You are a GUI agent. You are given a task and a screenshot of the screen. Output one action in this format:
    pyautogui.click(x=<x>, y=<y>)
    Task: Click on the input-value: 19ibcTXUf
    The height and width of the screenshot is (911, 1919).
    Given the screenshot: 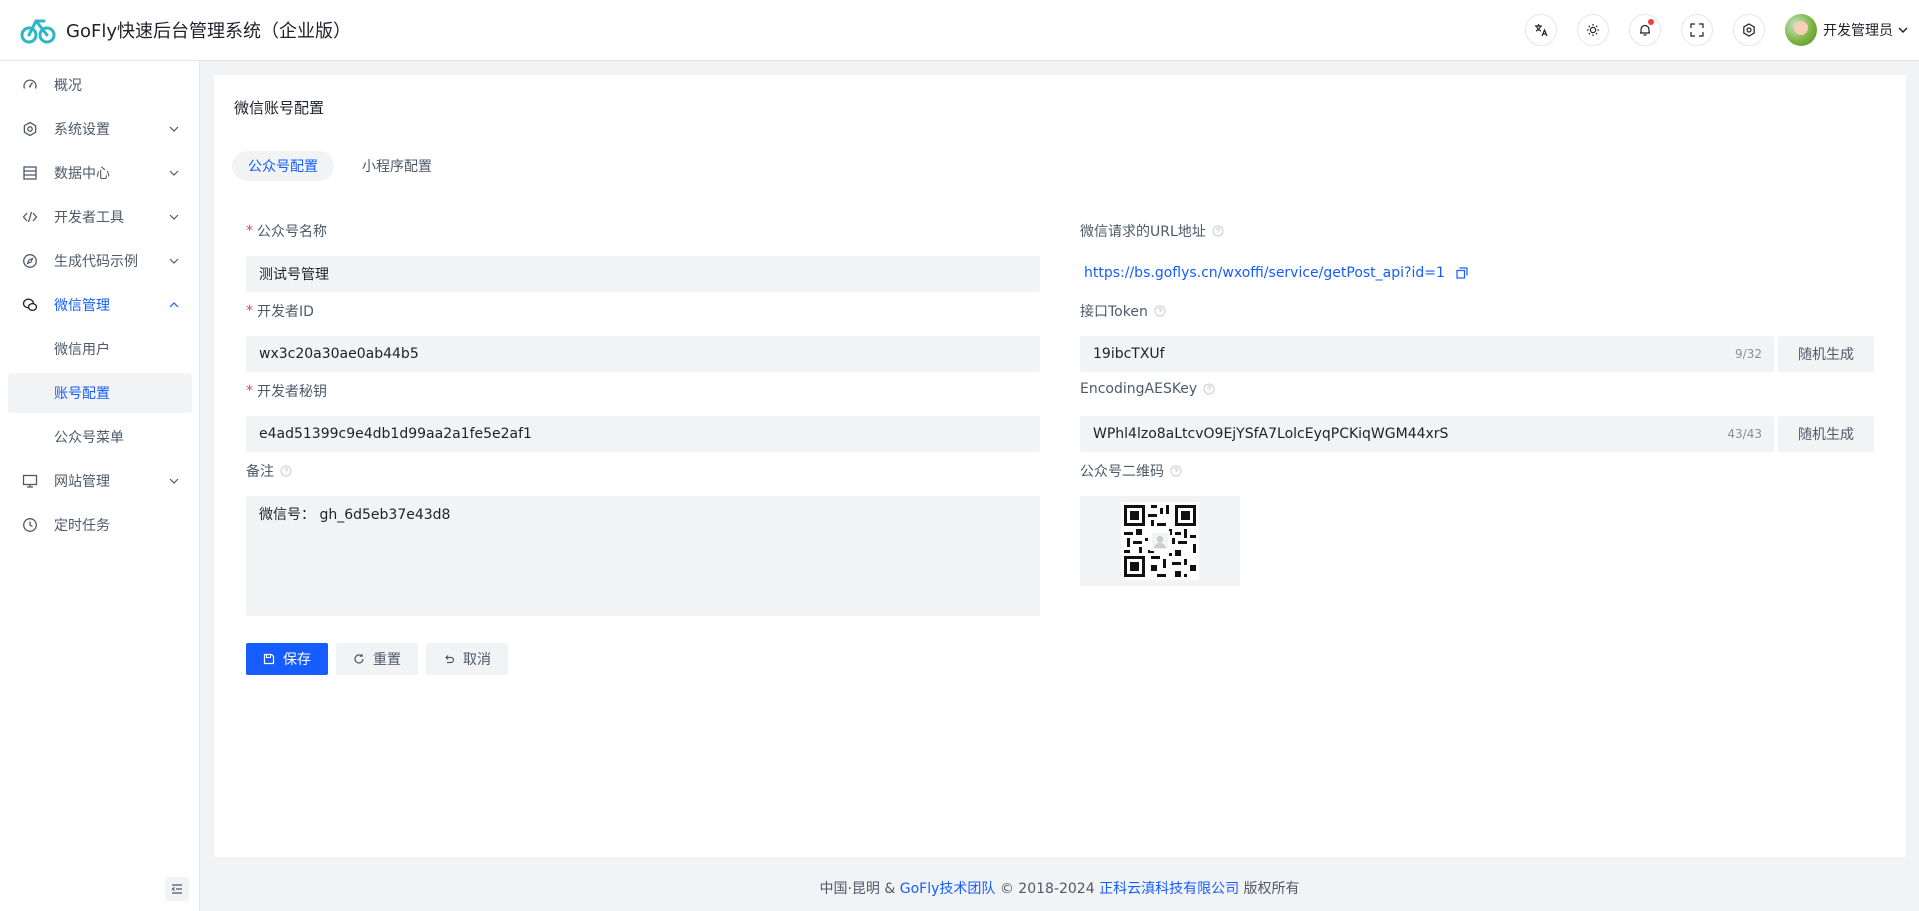 What is the action you would take?
    pyautogui.click(x=1129, y=354)
    